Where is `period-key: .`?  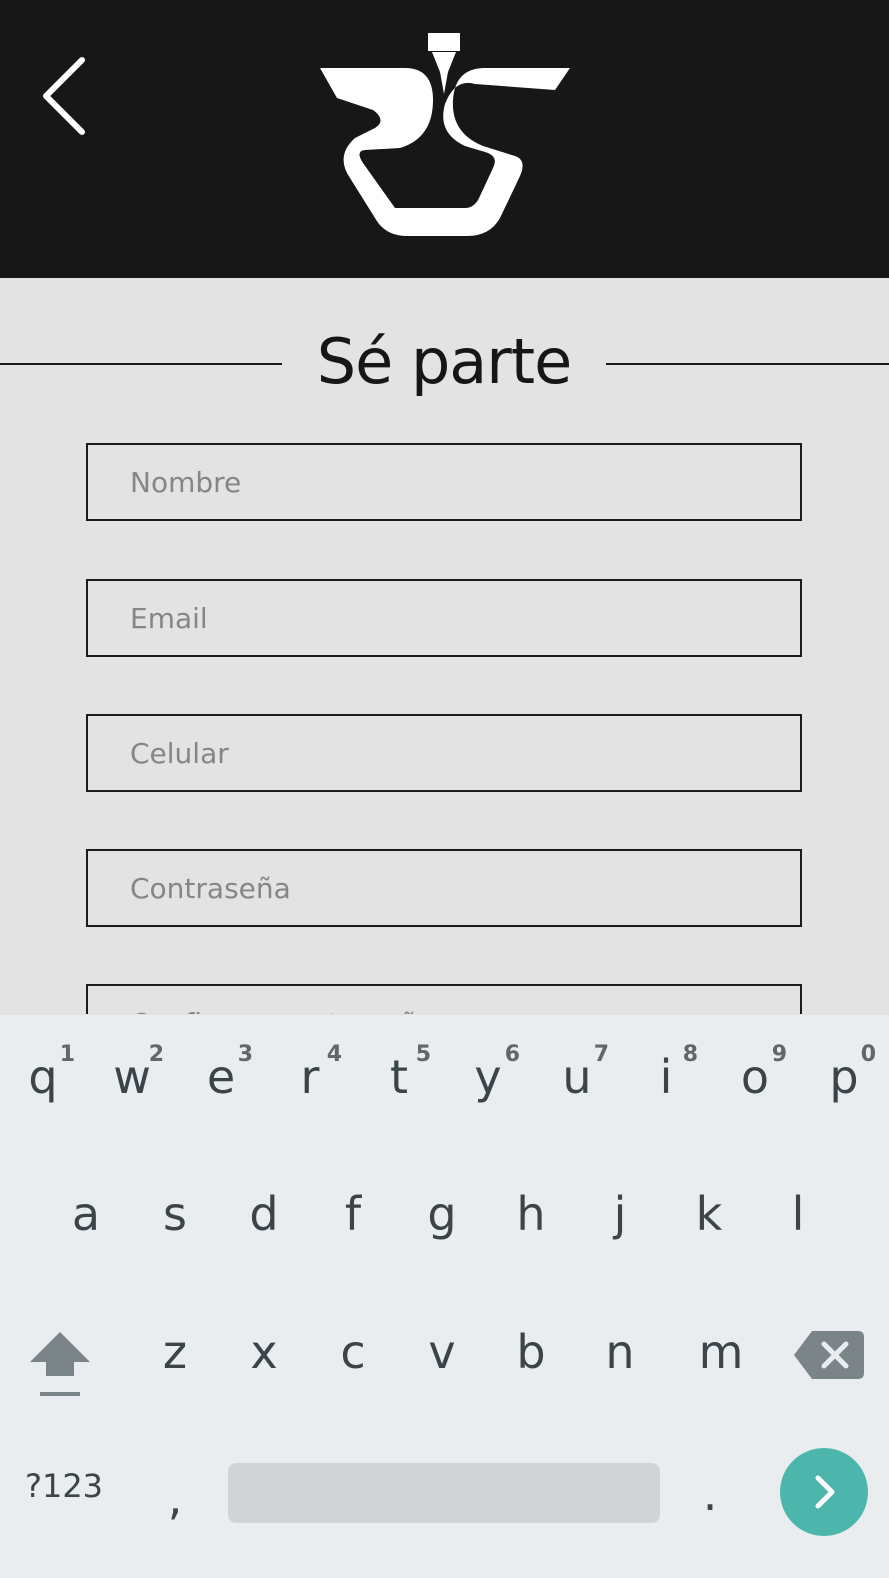
period-key: . is located at coordinates (710, 1494).